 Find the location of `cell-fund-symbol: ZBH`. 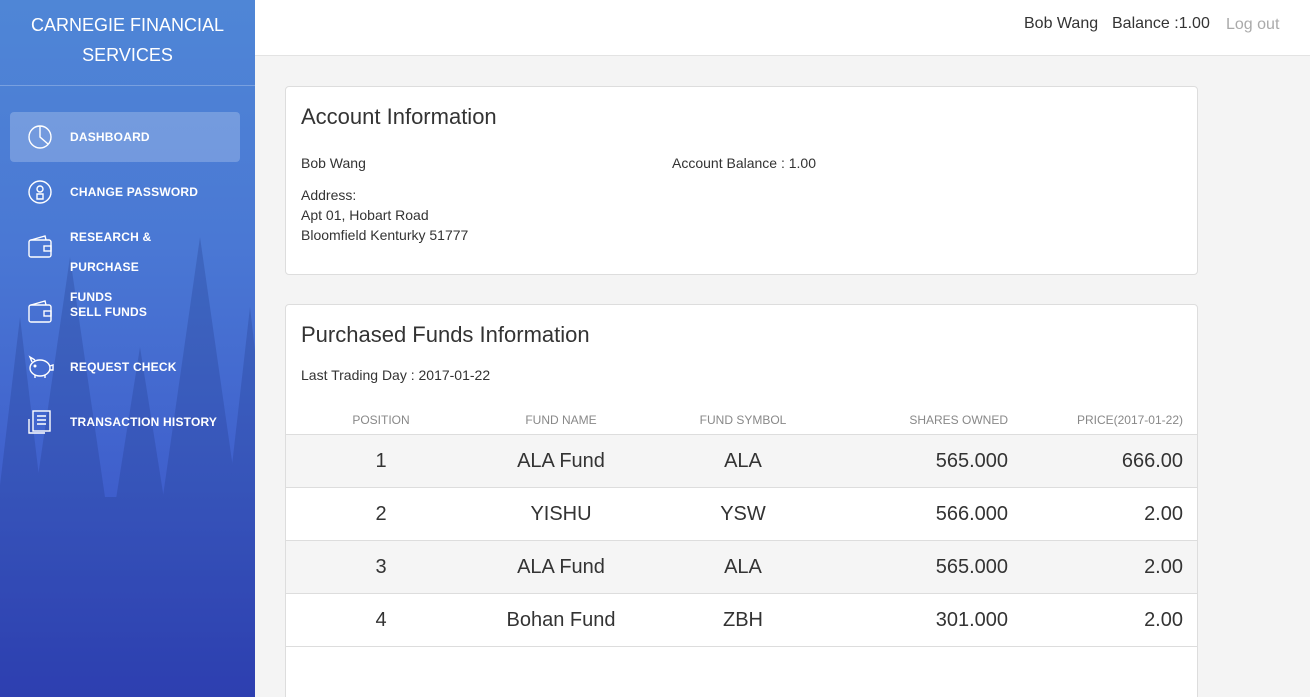

cell-fund-symbol: ZBH is located at coordinates (743, 620).